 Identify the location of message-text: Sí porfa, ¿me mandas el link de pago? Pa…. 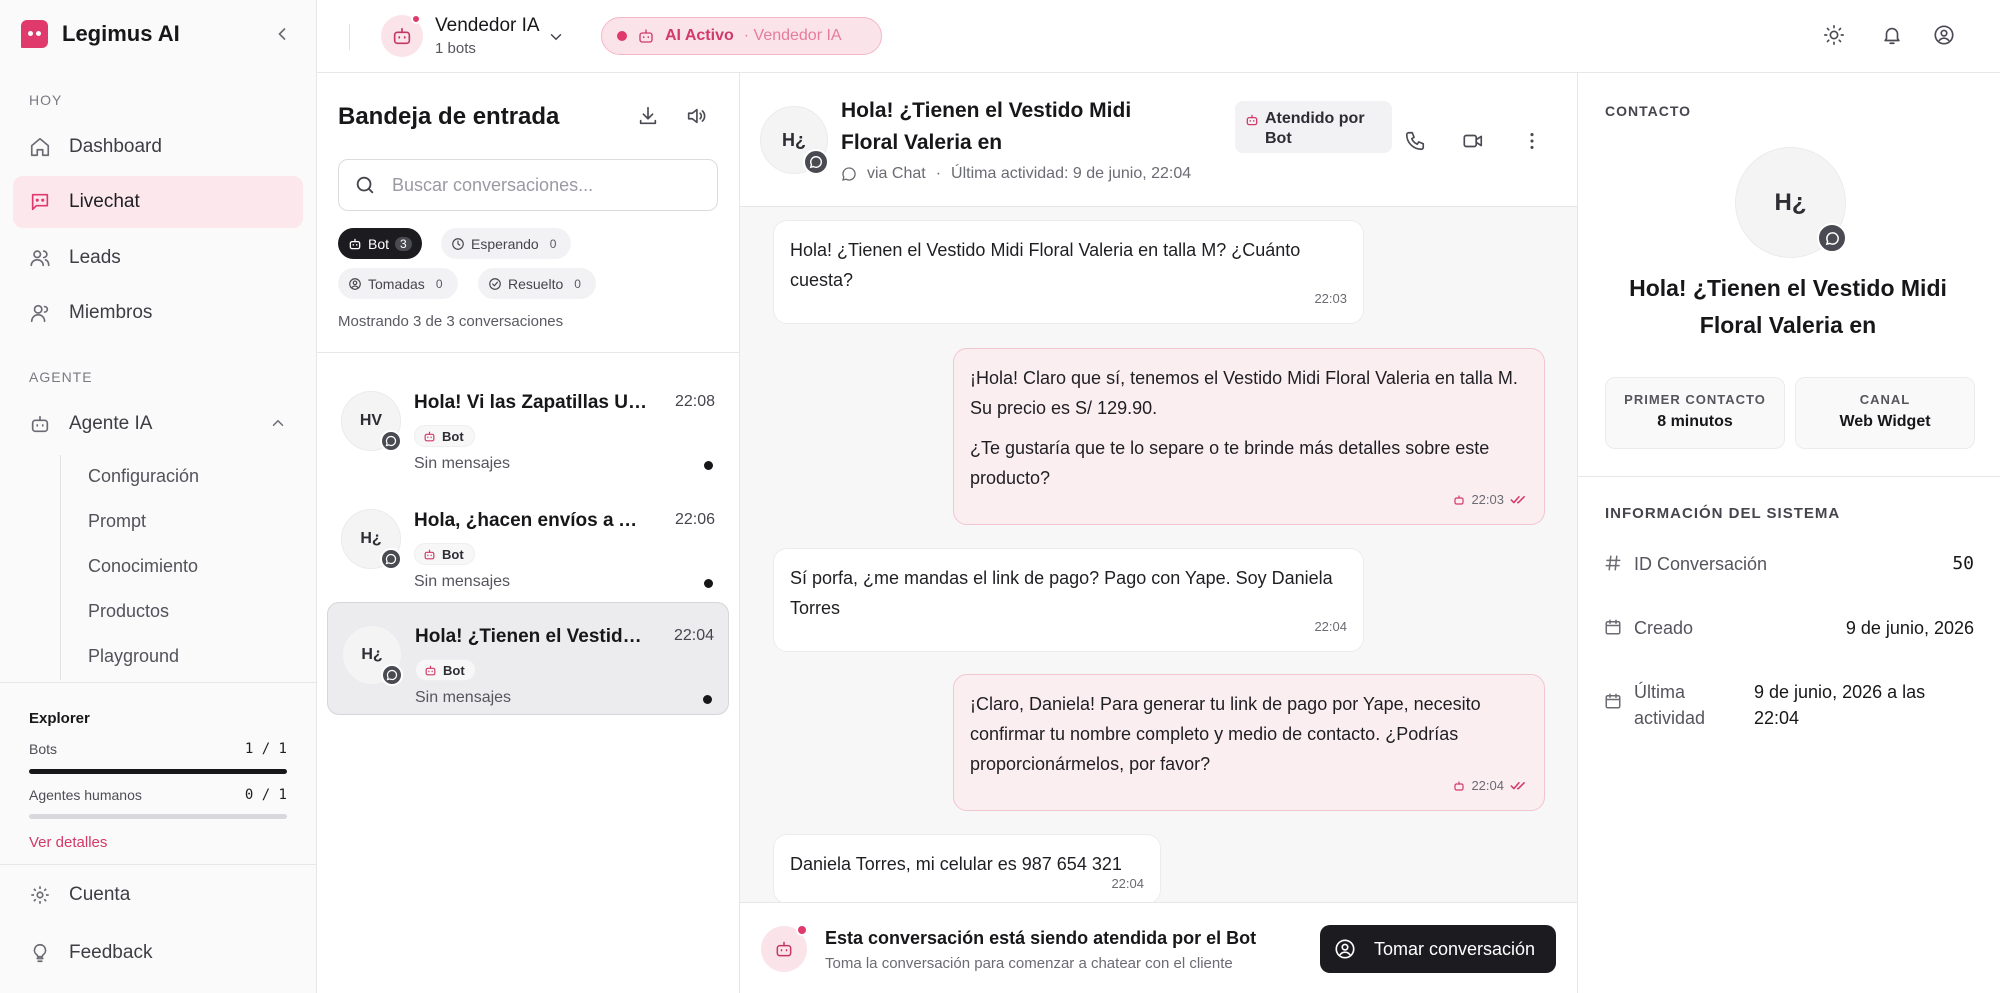
(1061, 593).